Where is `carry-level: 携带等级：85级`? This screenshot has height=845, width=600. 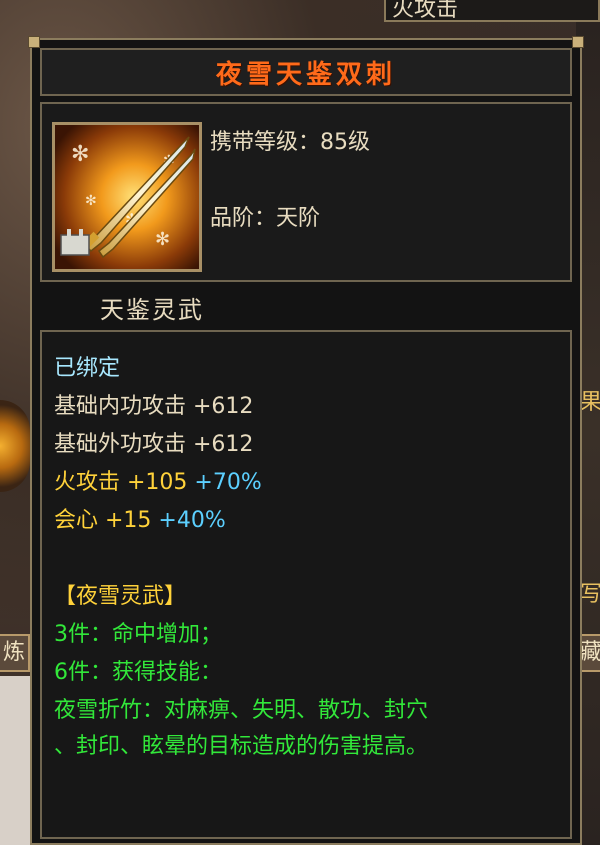 carry-level: 携带等级：85级 is located at coordinates (290, 142).